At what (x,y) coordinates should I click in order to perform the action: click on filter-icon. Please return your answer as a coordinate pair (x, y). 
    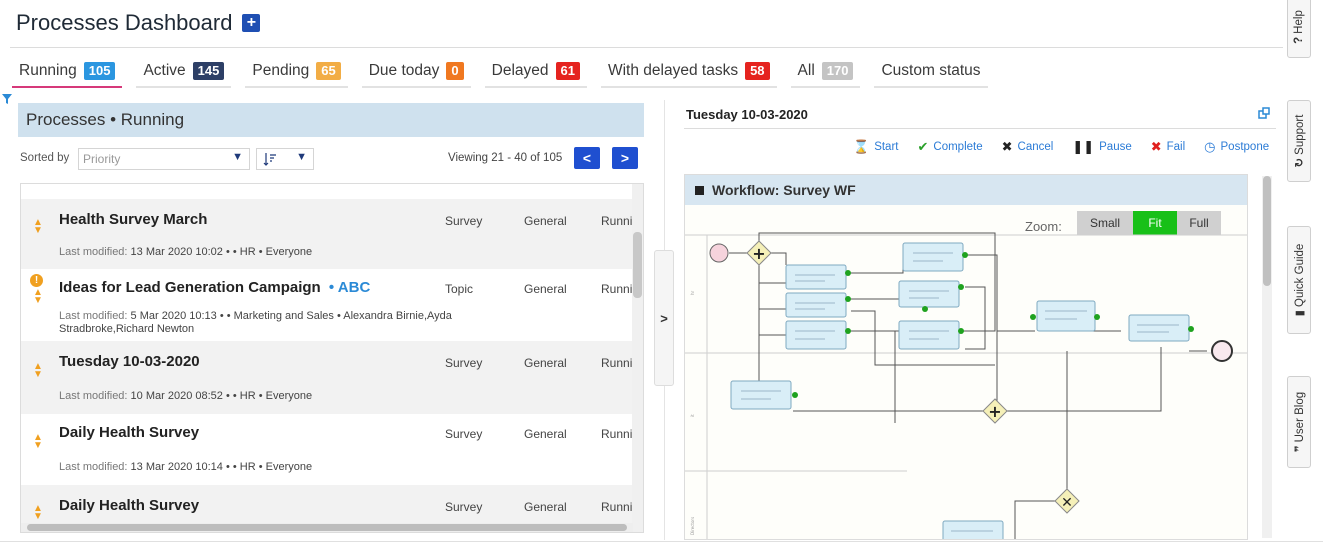
    Looking at the image, I should click on (7, 99).